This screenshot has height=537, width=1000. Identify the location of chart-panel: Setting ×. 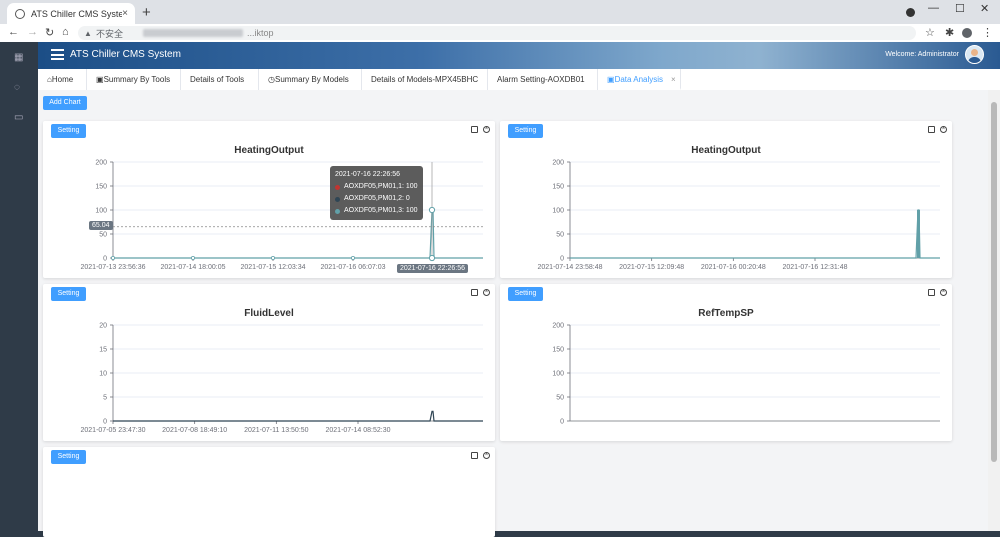
(269, 492).